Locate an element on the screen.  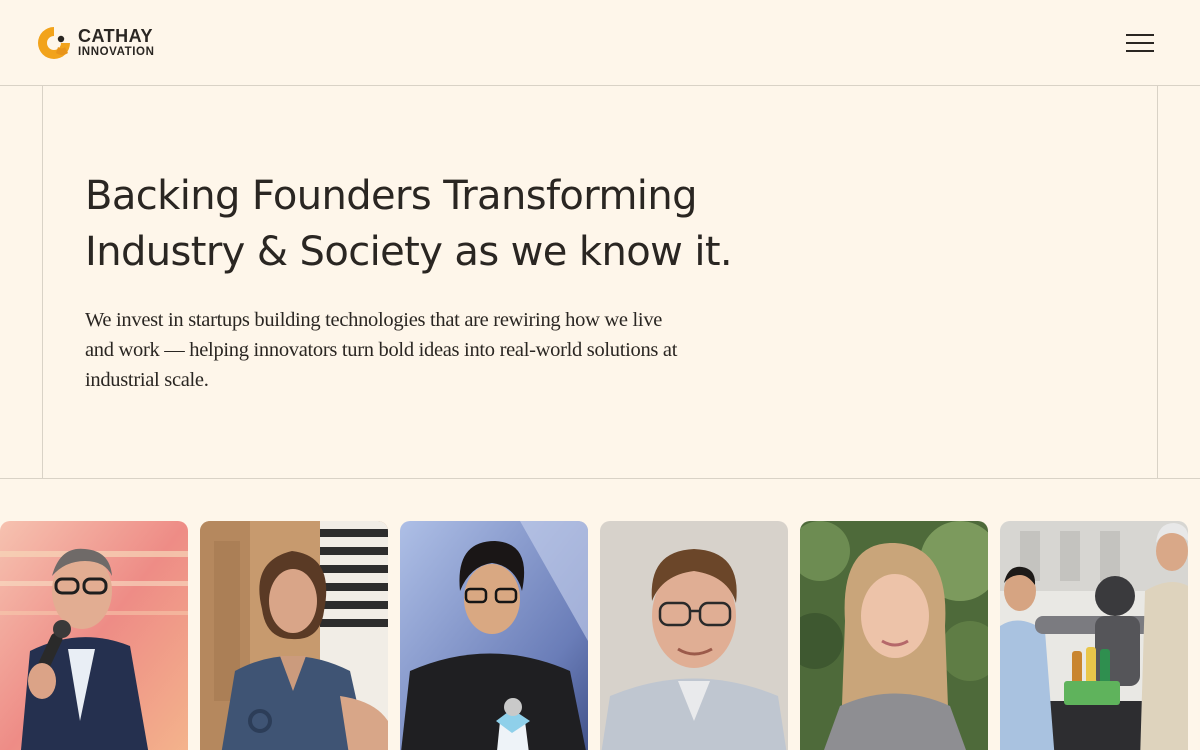
portrait-woman-blonde-outdoors is located at coordinates (894, 635).